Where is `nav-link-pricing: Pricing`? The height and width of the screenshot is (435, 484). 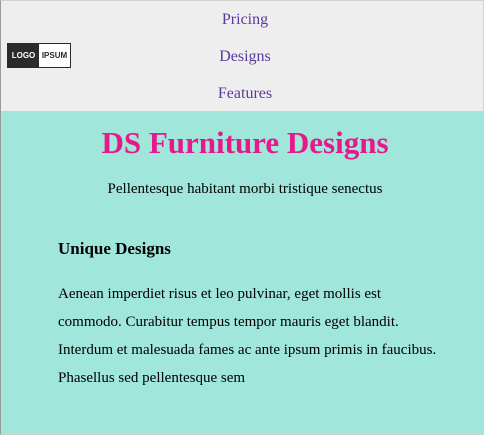 nav-link-pricing: Pricing is located at coordinates (242, 20).